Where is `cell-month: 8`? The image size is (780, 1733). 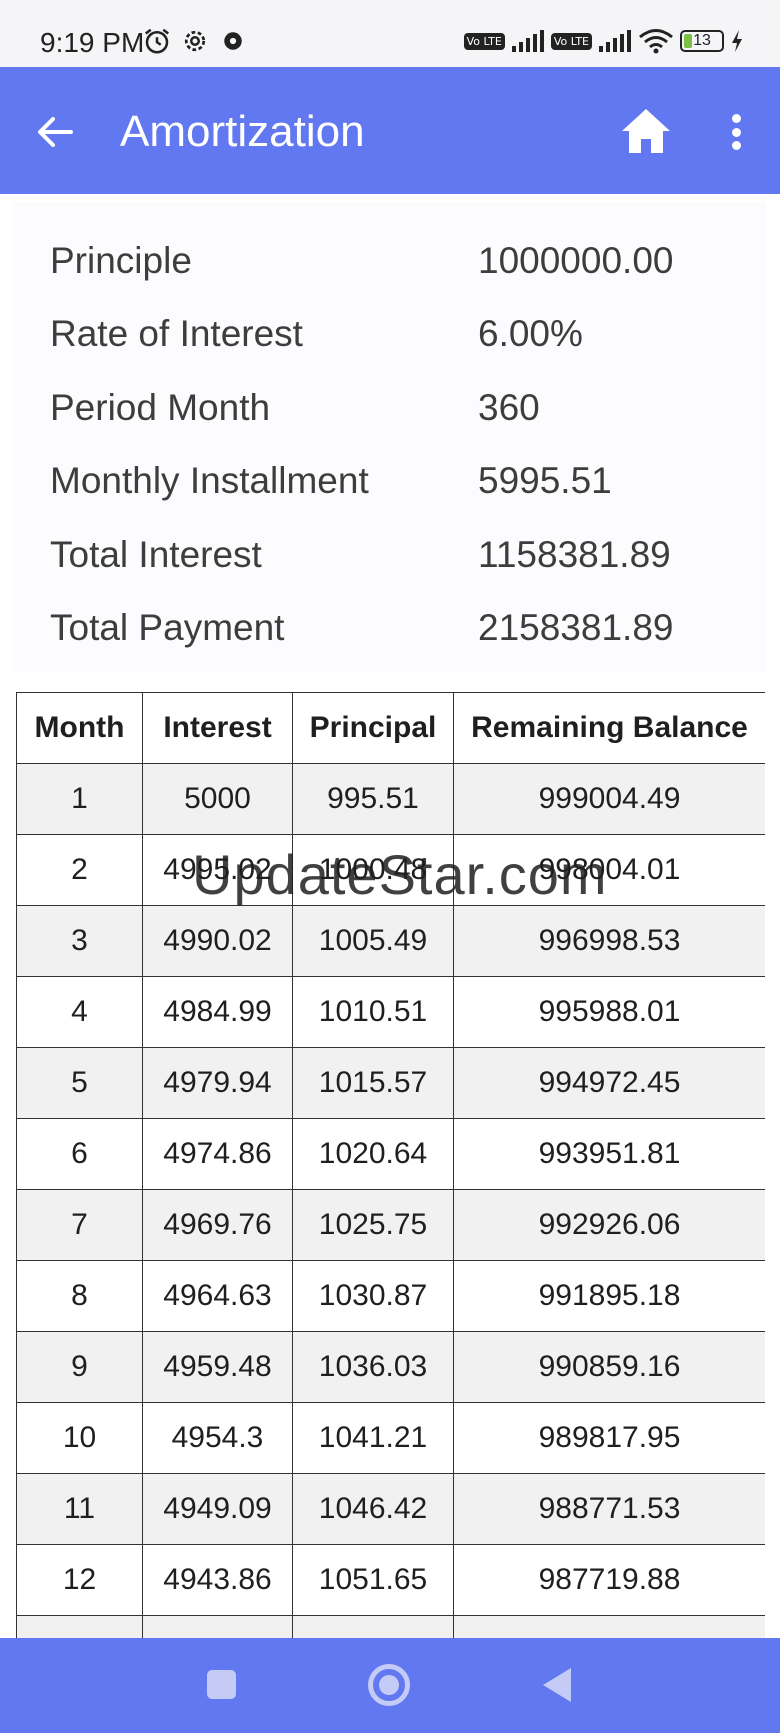
cell-month: 8 is located at coordinates (79, 1296).